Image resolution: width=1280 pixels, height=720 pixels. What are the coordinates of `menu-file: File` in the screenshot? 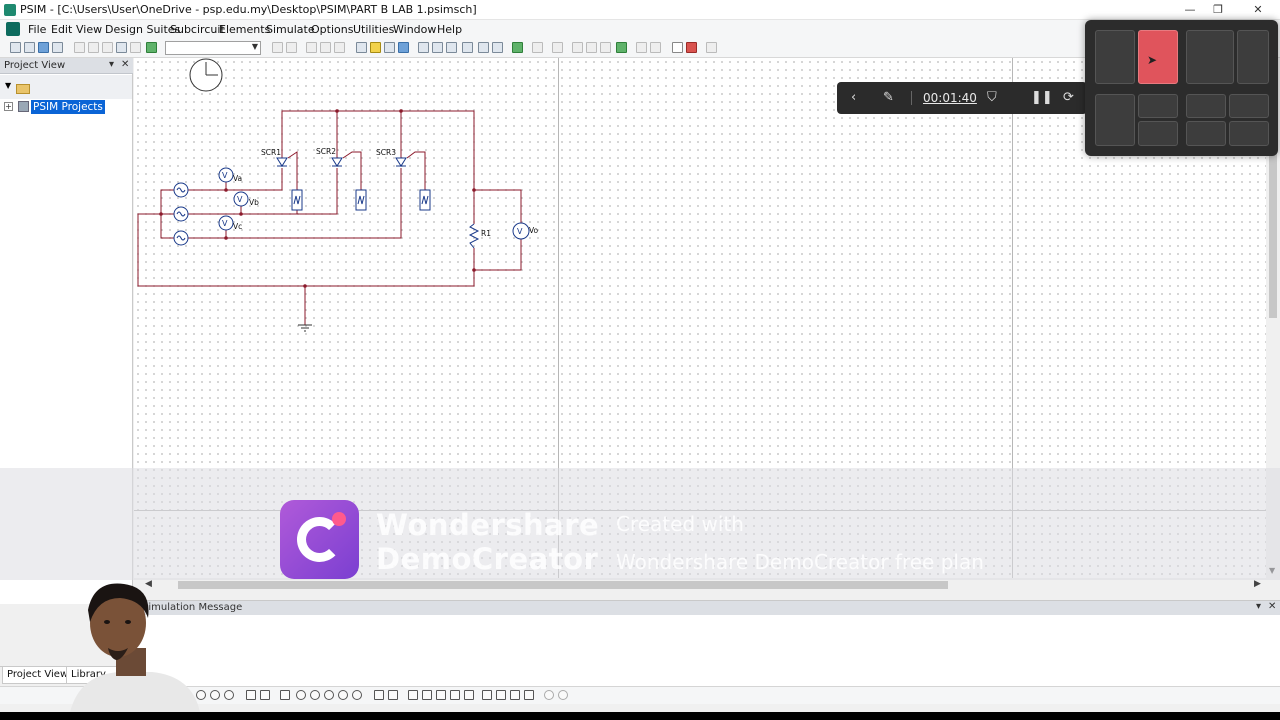 It's located at (37, 29).